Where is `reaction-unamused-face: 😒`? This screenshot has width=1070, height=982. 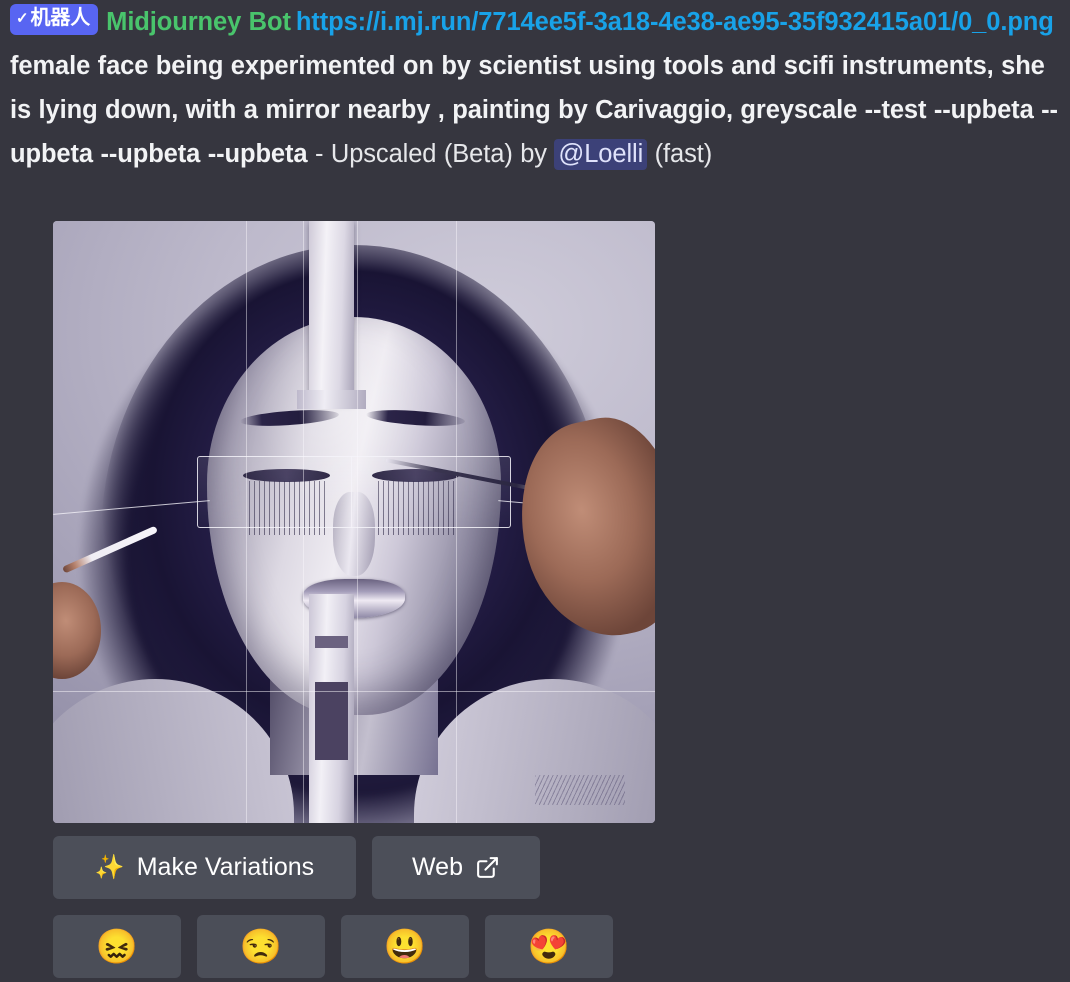
reaction-unamused-face: 😒 is located at coordinates (261, 946).